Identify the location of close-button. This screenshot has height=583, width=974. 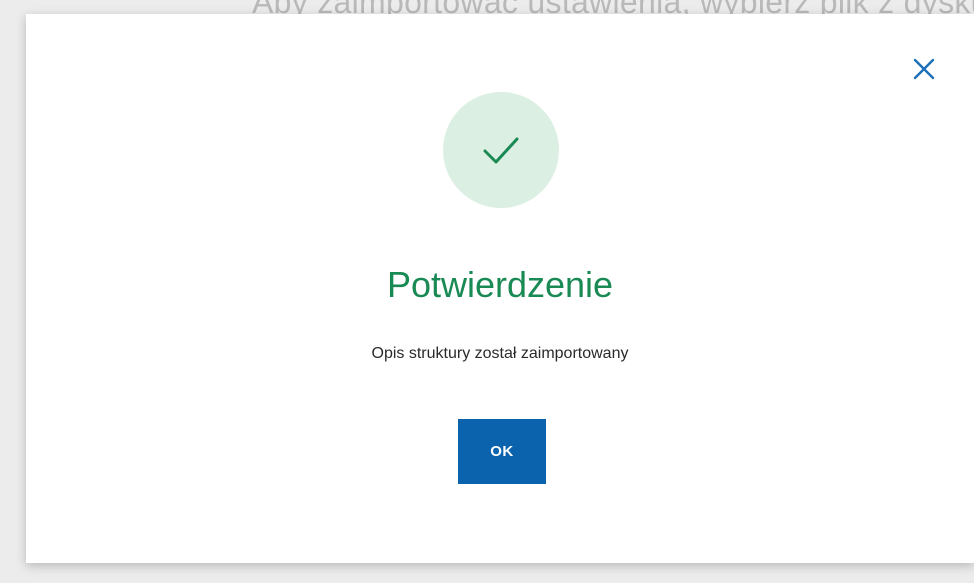
(924, 69).